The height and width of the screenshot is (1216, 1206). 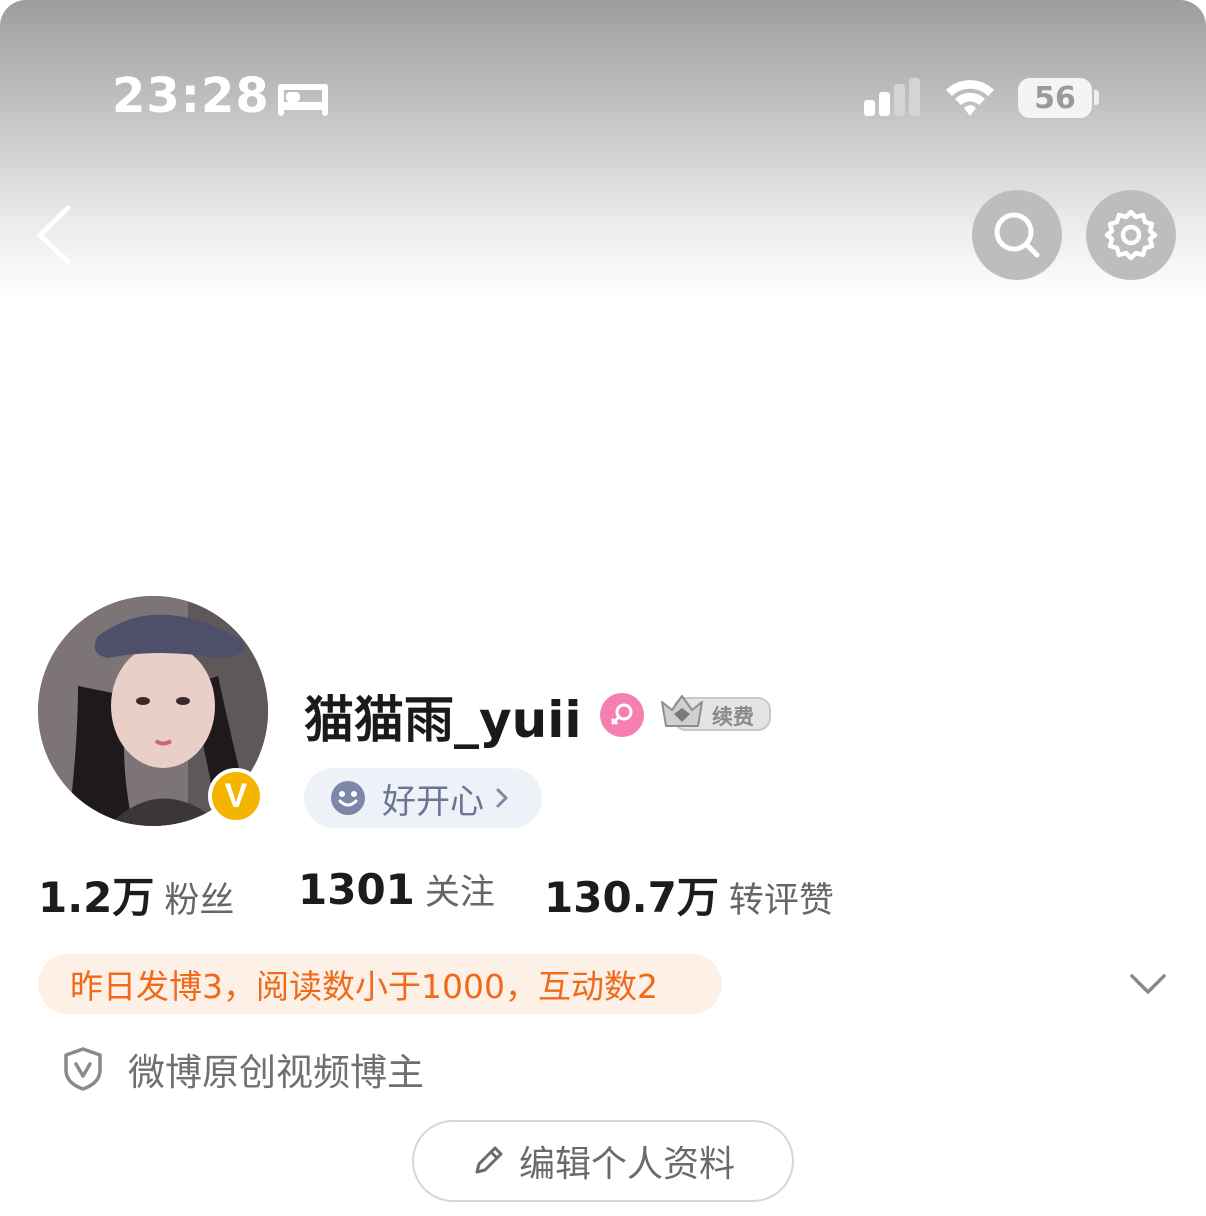 What do you see at coordinates (502, 798) in the screenshot?
I see `chevron-right-icon` at bounding box center [502, 798].